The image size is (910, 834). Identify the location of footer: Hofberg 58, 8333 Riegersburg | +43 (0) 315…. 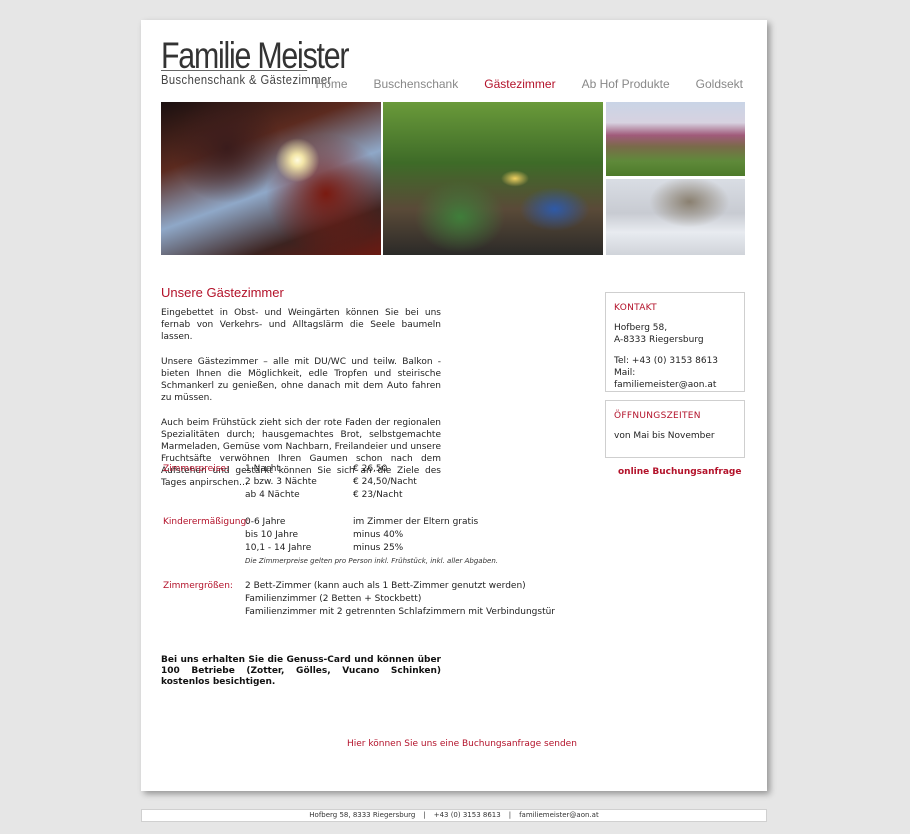
(454, 815).